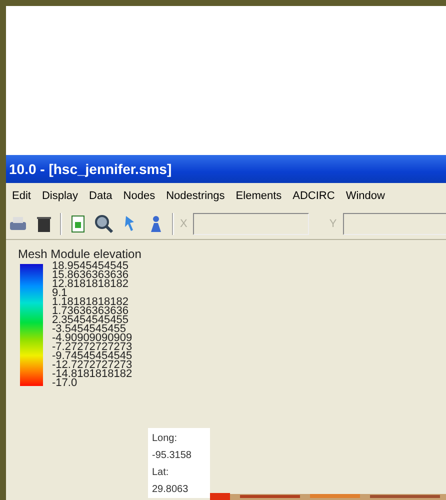 The image size is (446, 500). What do you see at coordinates (80, 254) in the screenshot?
I see `legend-title: Mesh Module elevation` at bounding box center [80, 254].